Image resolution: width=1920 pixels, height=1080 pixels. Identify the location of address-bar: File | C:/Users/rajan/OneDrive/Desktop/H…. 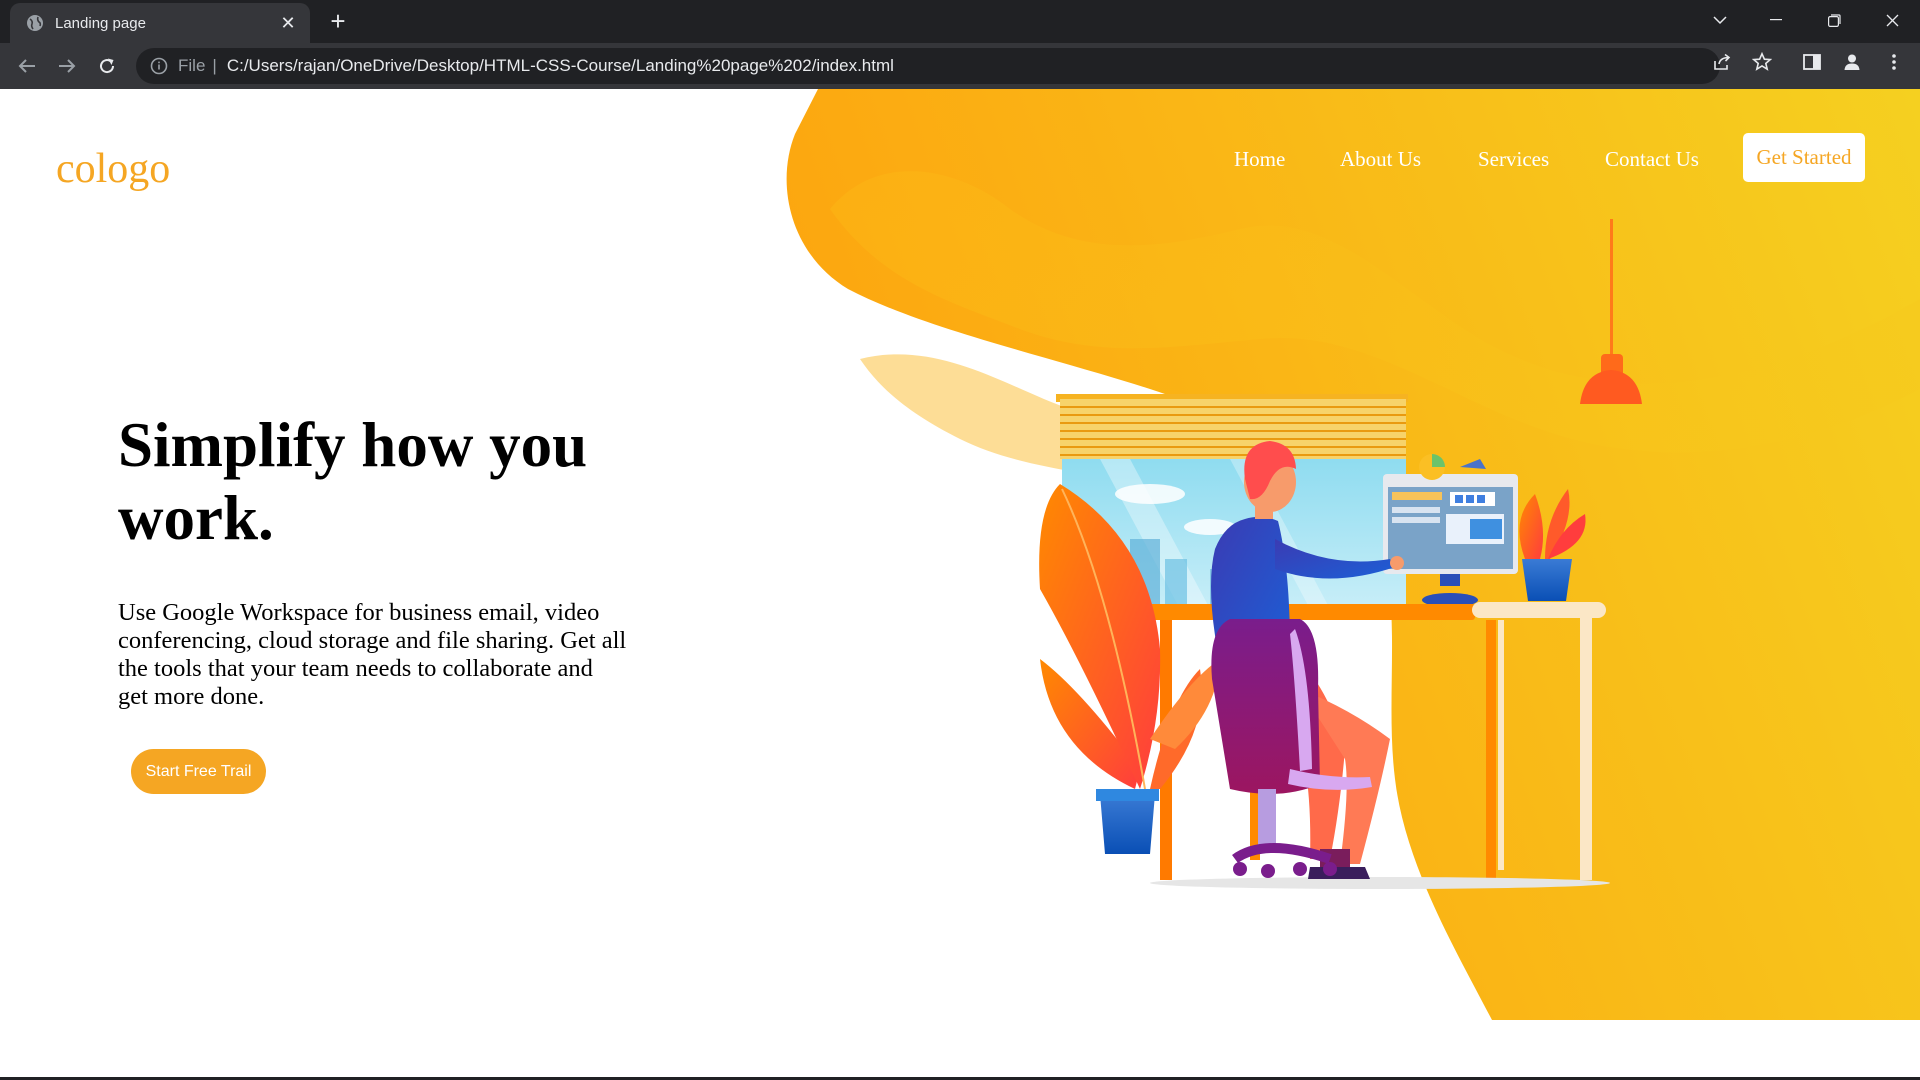
(928, 66).